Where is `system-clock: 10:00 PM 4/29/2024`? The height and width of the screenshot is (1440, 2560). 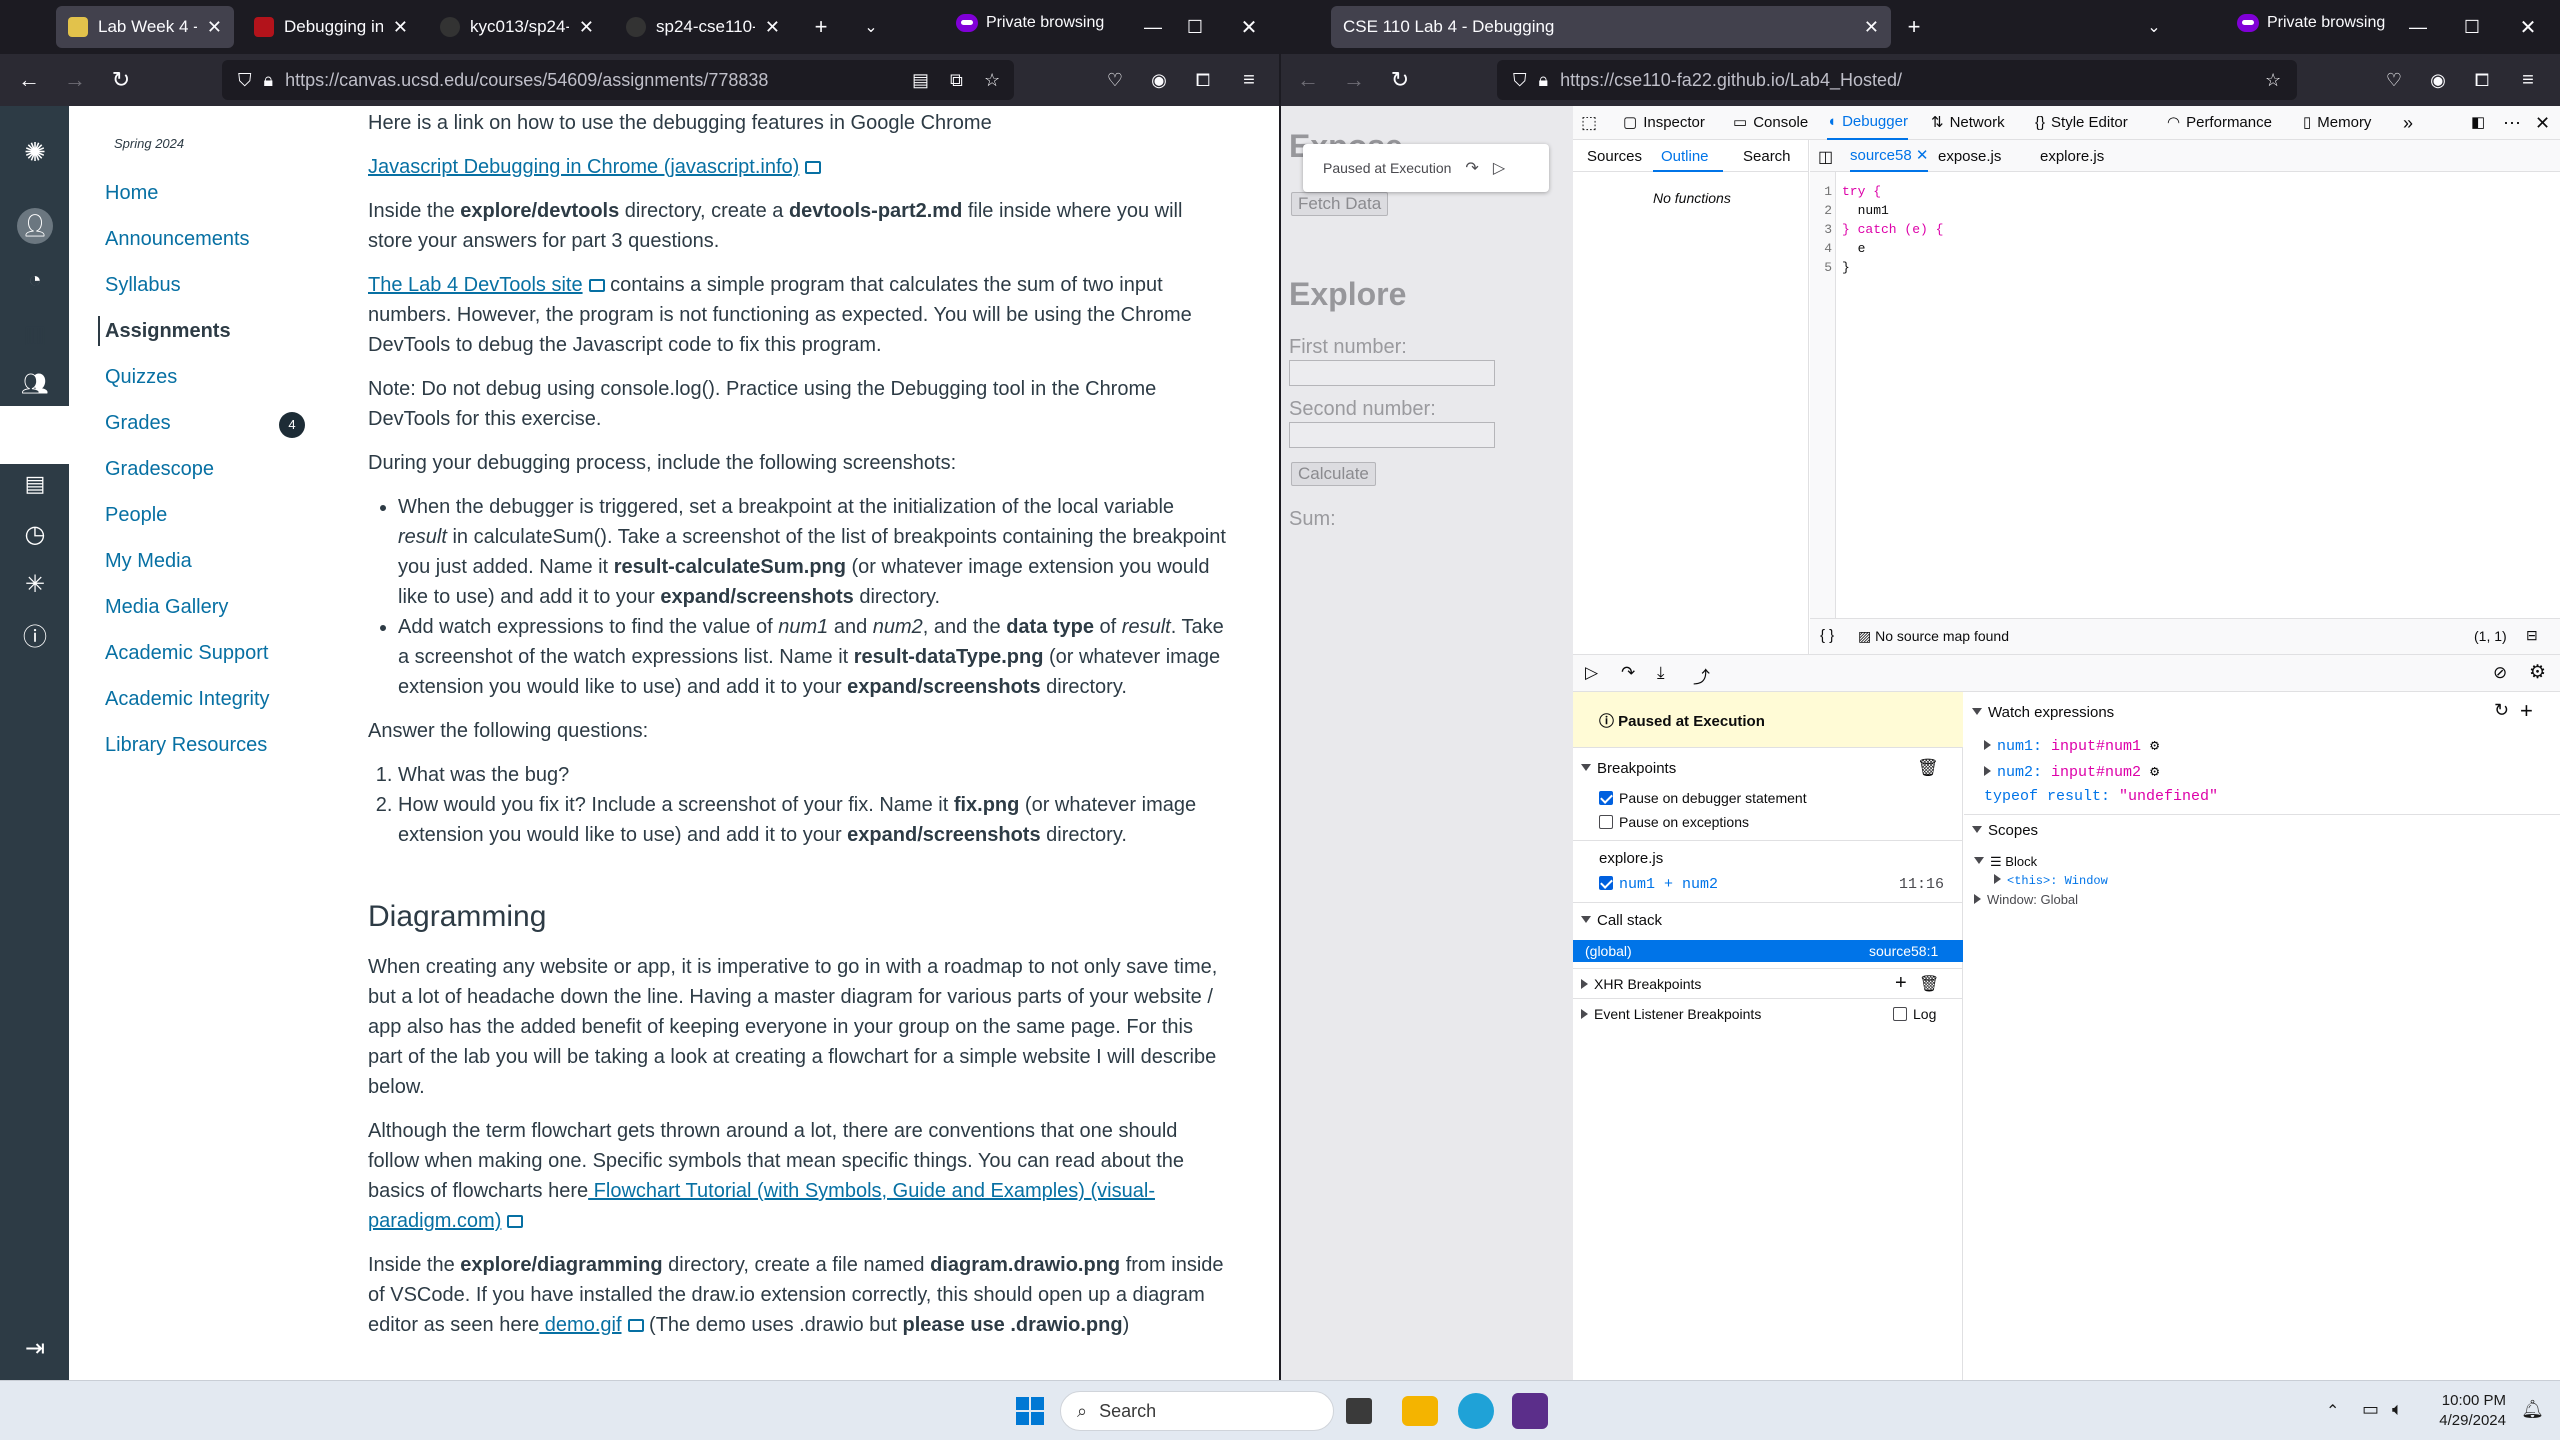 system-clock: 10:00 PM 4/29/2024 is located at coordinates (2472, 1411).